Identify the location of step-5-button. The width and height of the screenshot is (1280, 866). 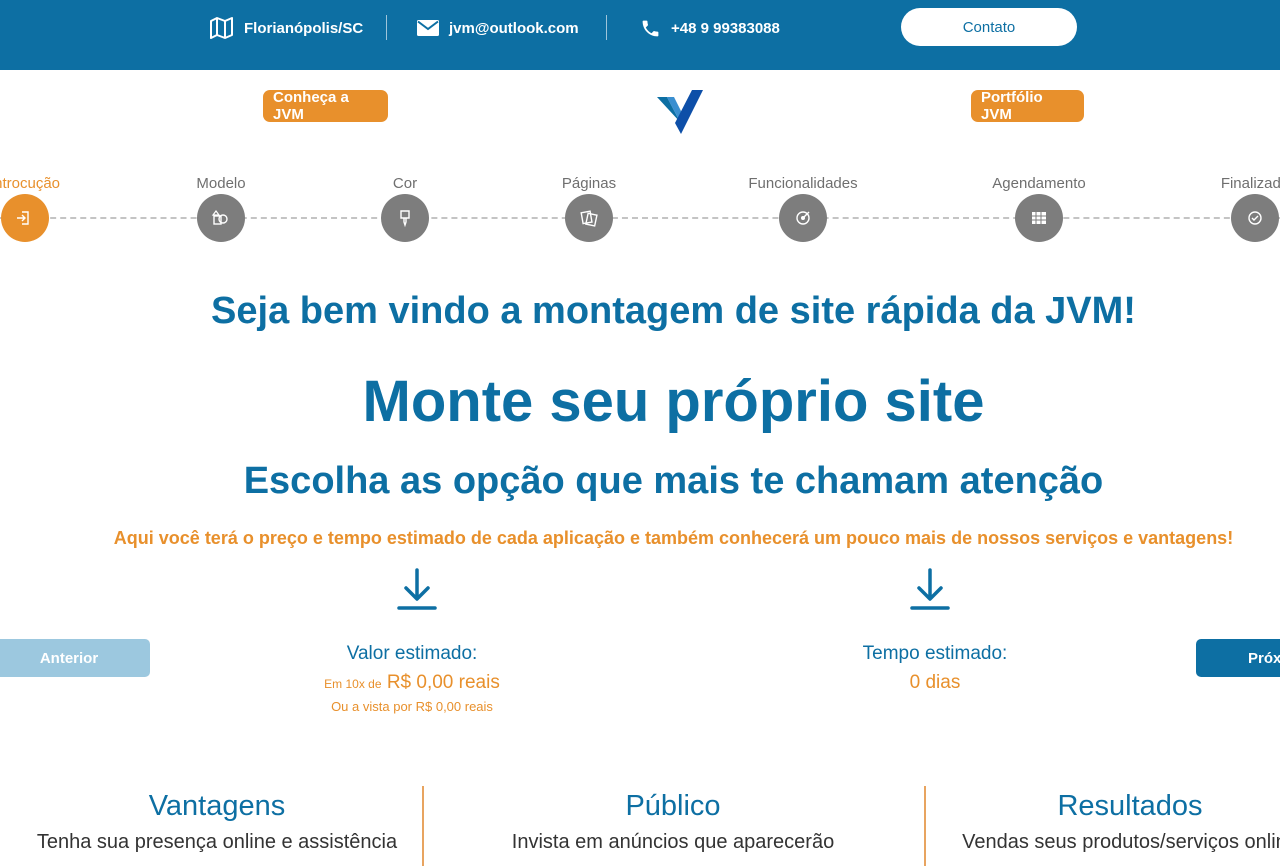
(803, 218).